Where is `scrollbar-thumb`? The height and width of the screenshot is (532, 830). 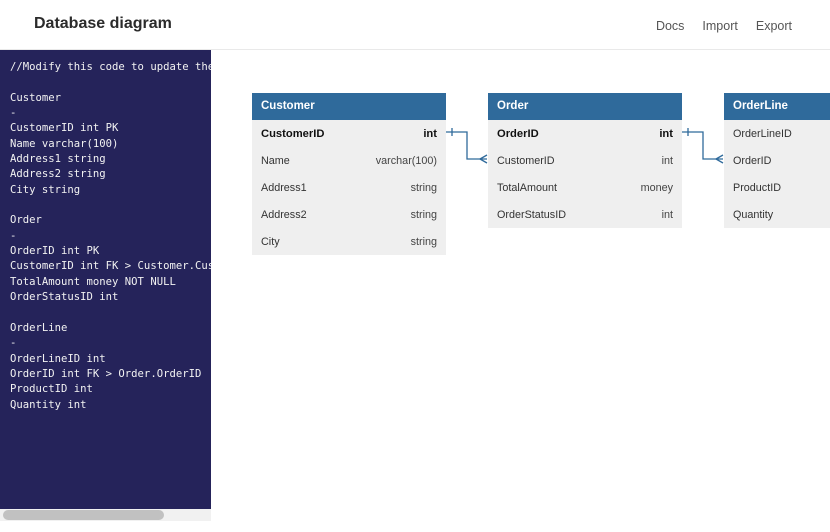 scrollbar-thumb is located at coordinates (83, 515).